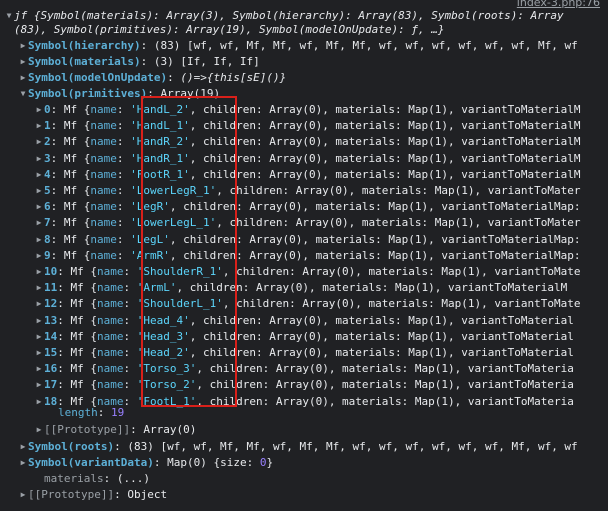 This screenshot has height=511, width=608. I want to click on item-index: 8, so click(47, 239).